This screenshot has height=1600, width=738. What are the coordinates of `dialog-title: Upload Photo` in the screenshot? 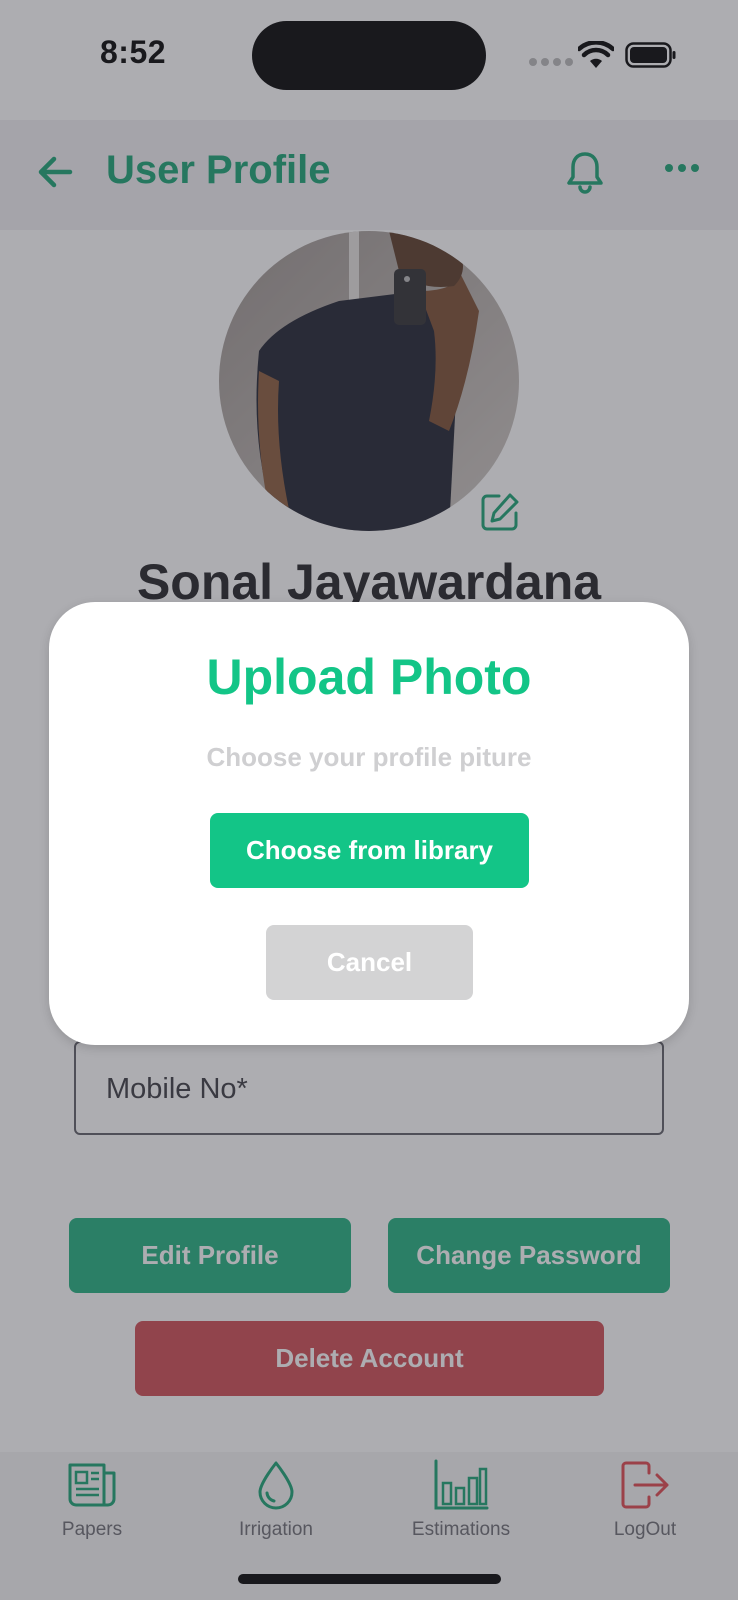 It's located at (369, 677).